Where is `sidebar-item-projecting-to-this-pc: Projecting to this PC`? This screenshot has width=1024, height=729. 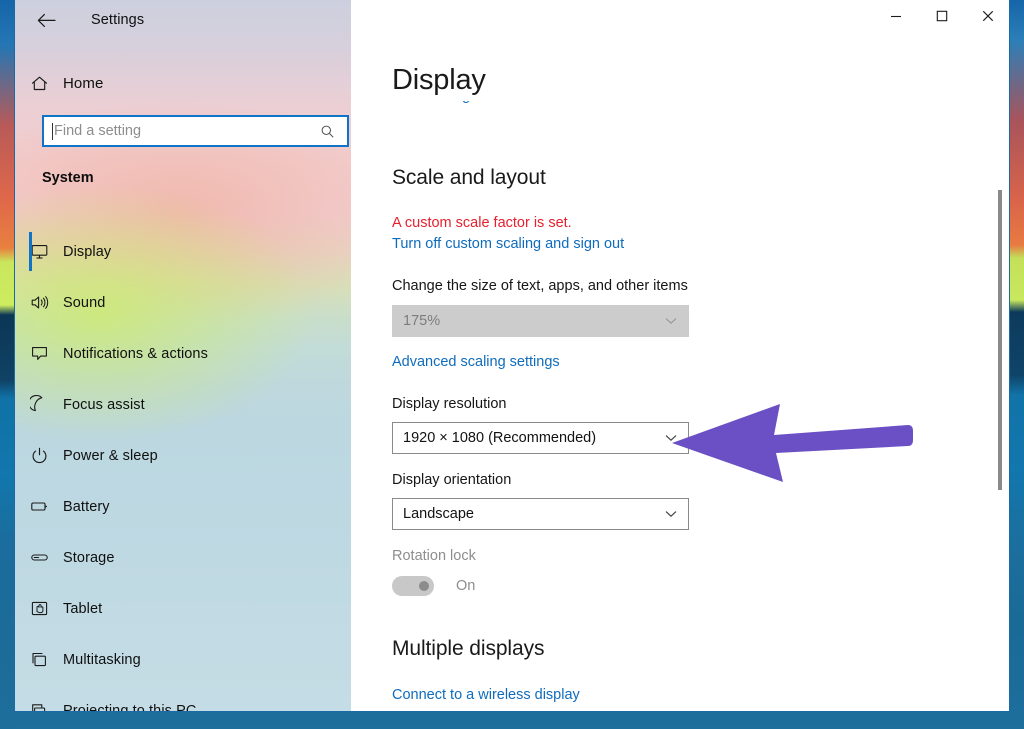 sidebar-item-projecting-to-this-pc: Projecting to this PC is located at coordinates (183, 698).